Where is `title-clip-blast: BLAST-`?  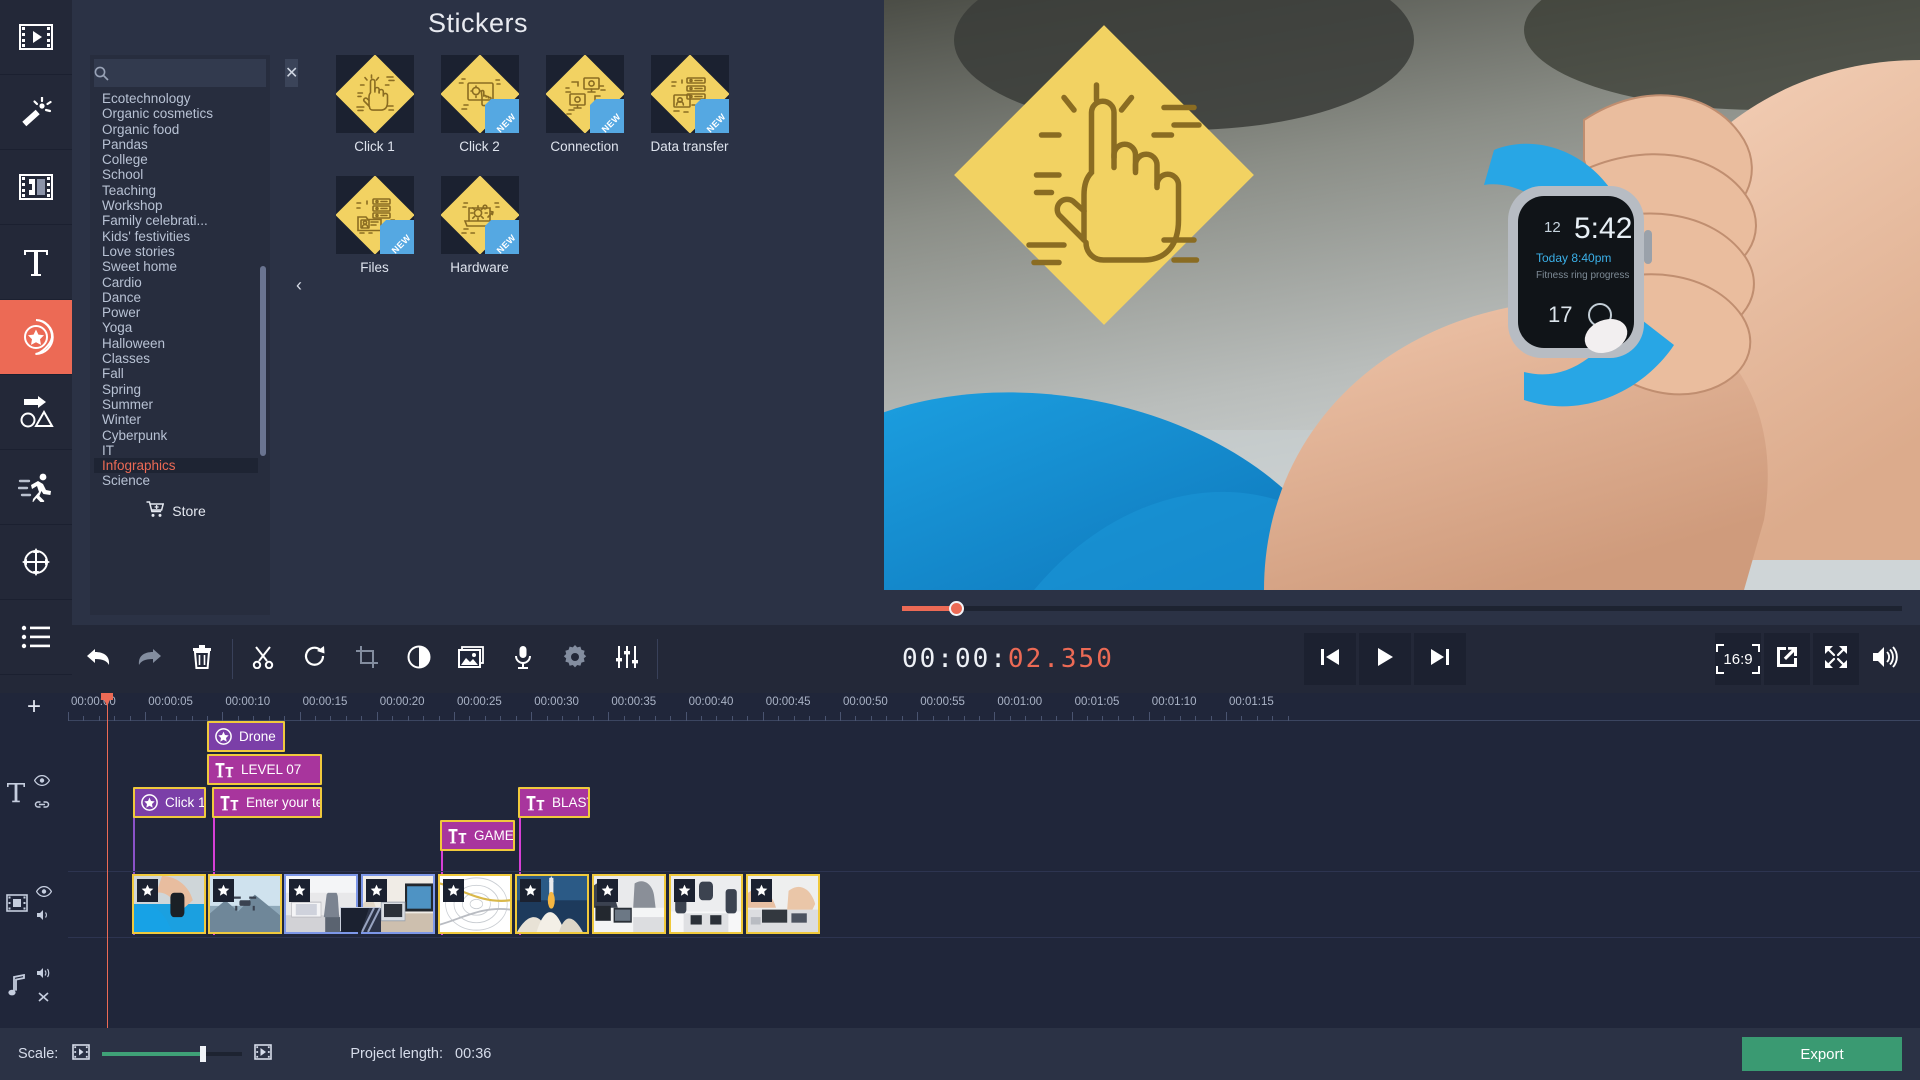
title-clip-blast: BLAST- is located at coordinates (554, 802).